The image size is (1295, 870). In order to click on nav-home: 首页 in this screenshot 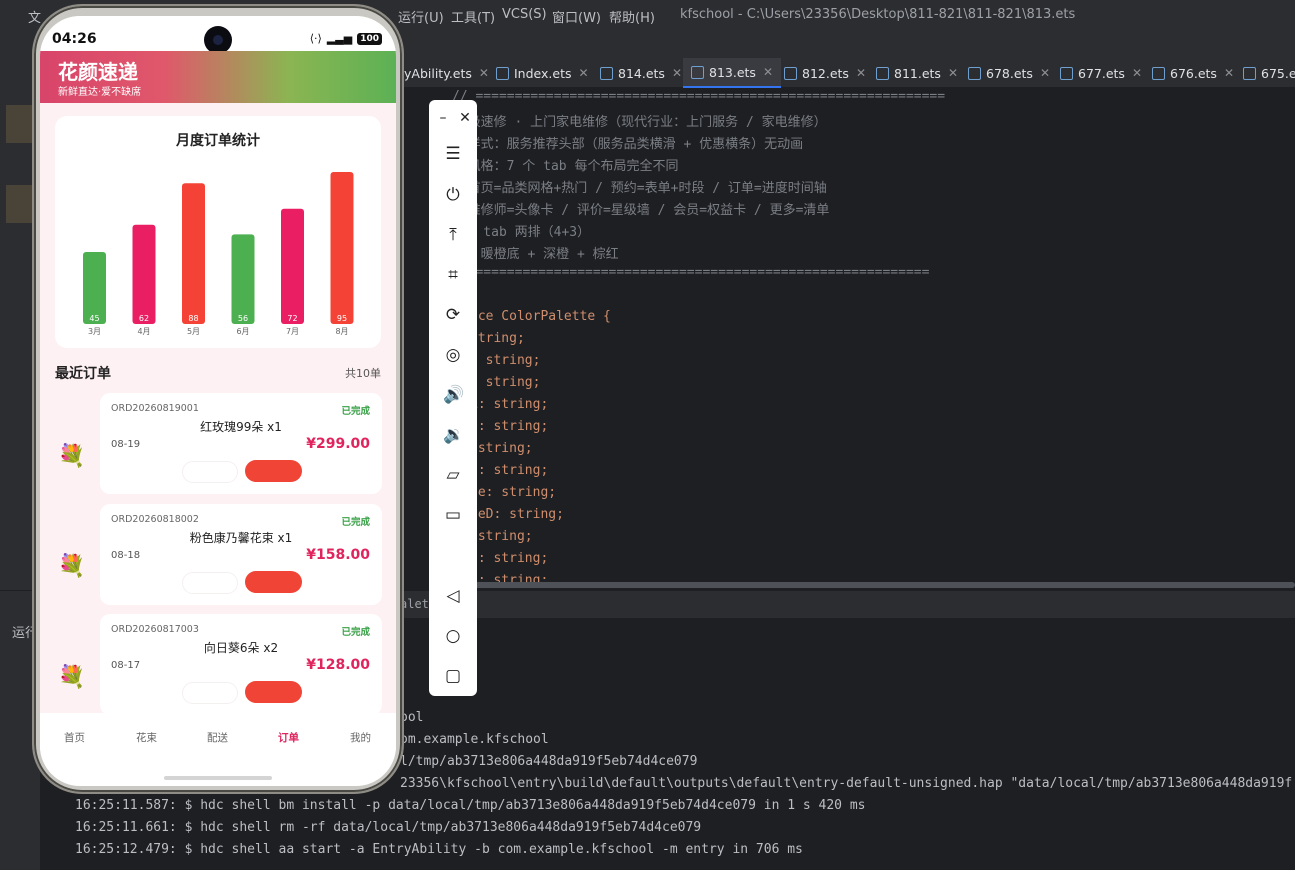, I will do `click(74, 737)`.